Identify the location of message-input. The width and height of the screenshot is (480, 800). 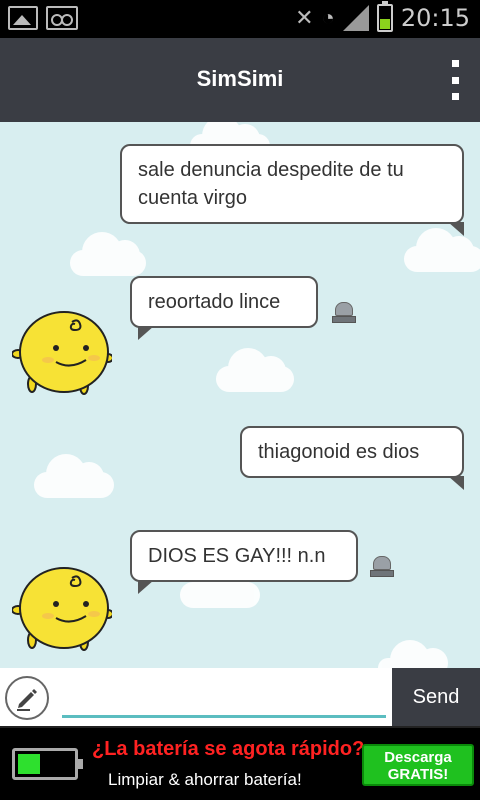
(224, 698).